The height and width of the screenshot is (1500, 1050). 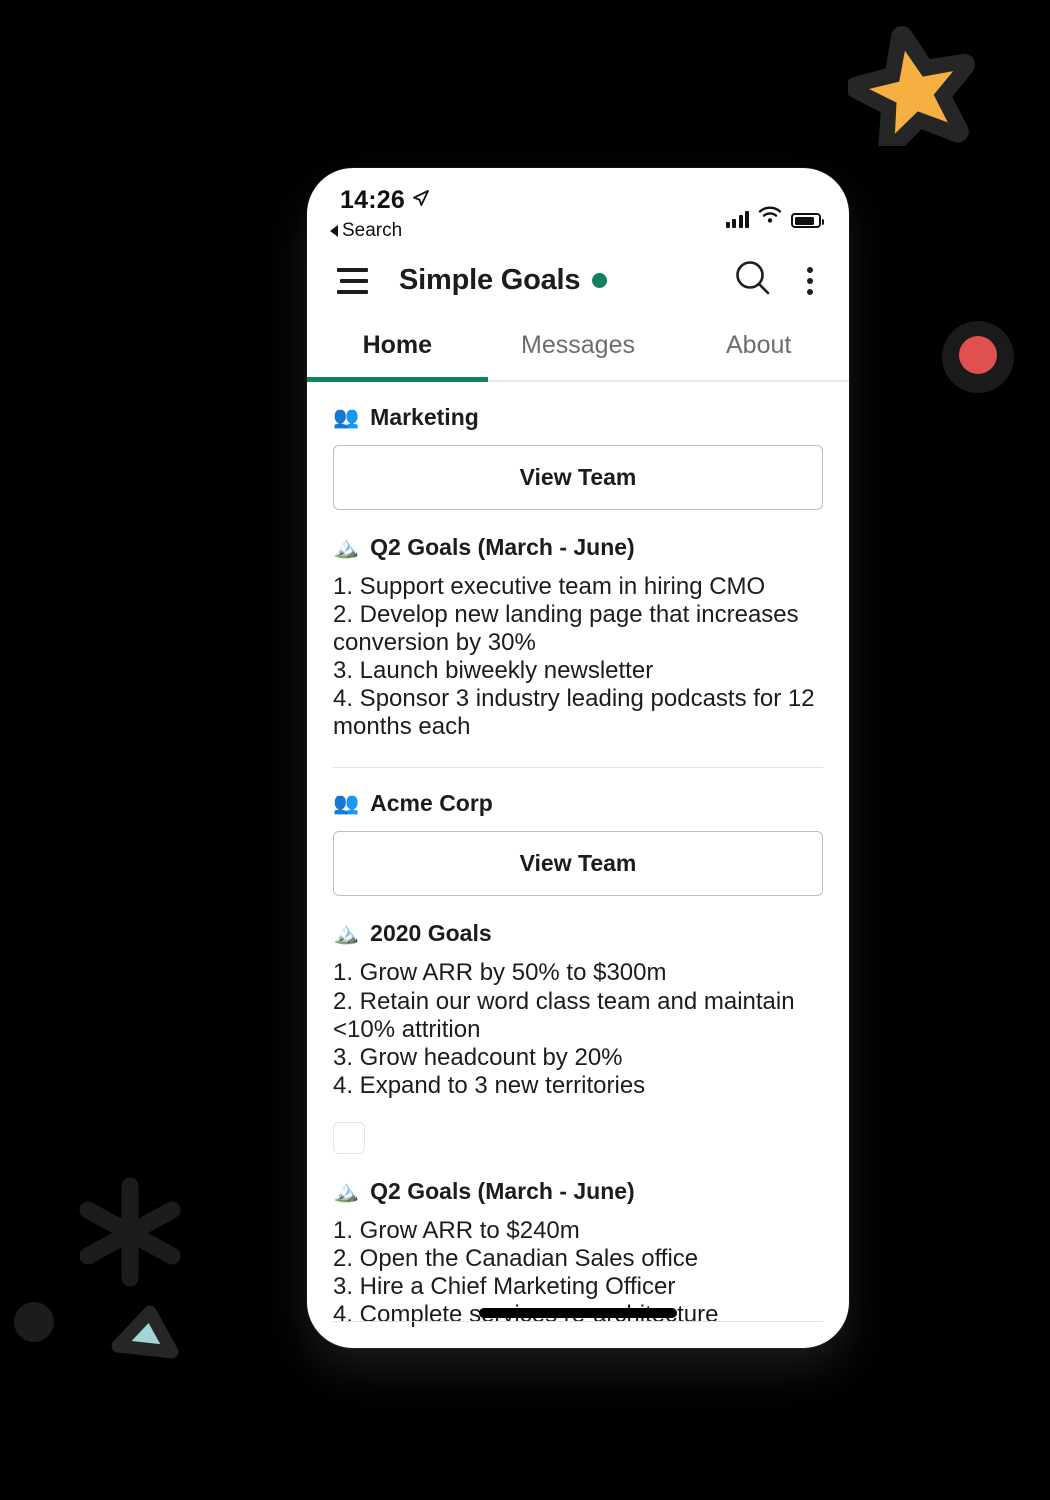 I want to click on kebab-menu-icon, so click(x=810, y=281).